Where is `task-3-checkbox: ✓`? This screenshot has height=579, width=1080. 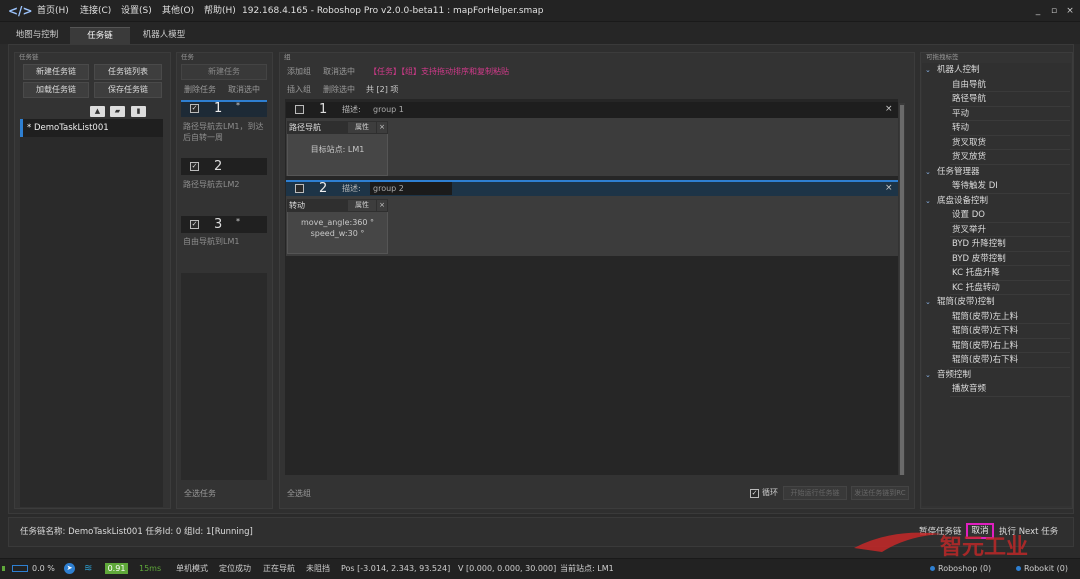
task-3-checkbox: ✓ is located at coordinates (194, 224).